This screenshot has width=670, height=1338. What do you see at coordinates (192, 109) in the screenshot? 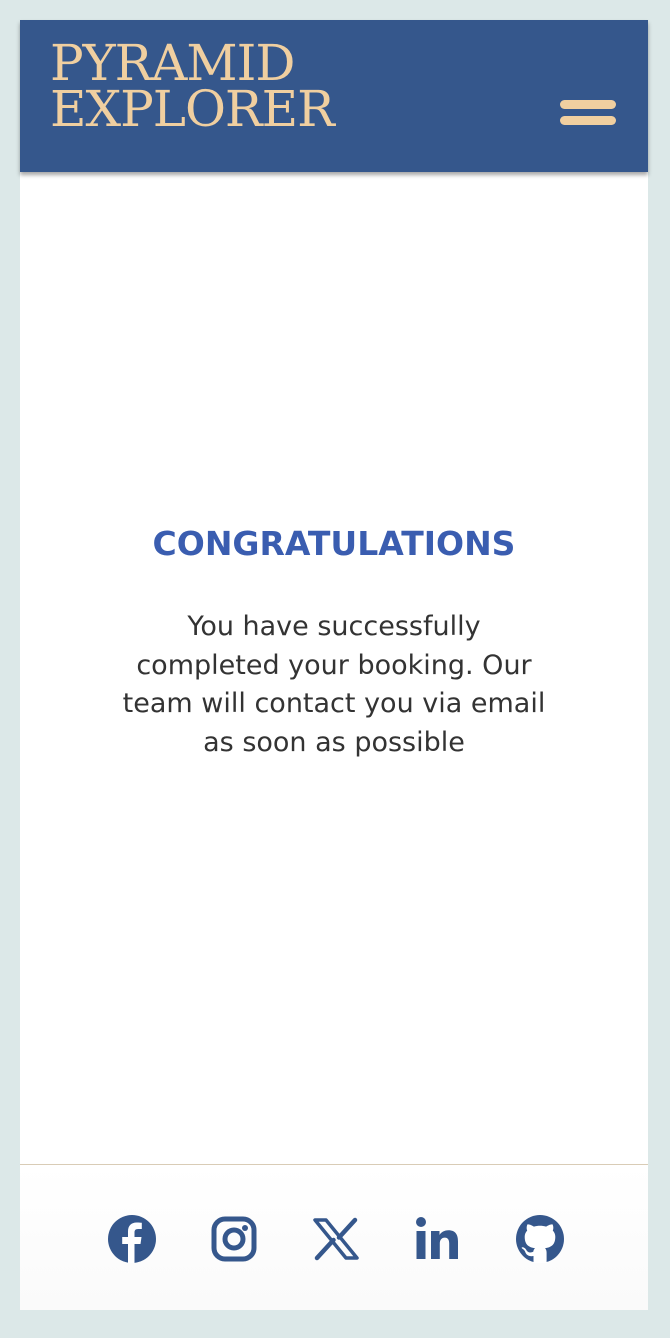
I see `logo-line-2: EXPLORER` at bounding box center [192, 109].